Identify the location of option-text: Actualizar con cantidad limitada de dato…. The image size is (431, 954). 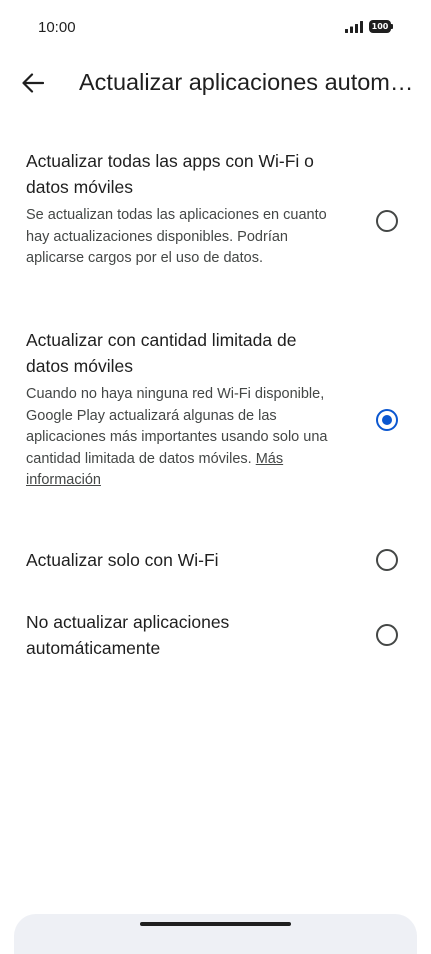
(179, 409).